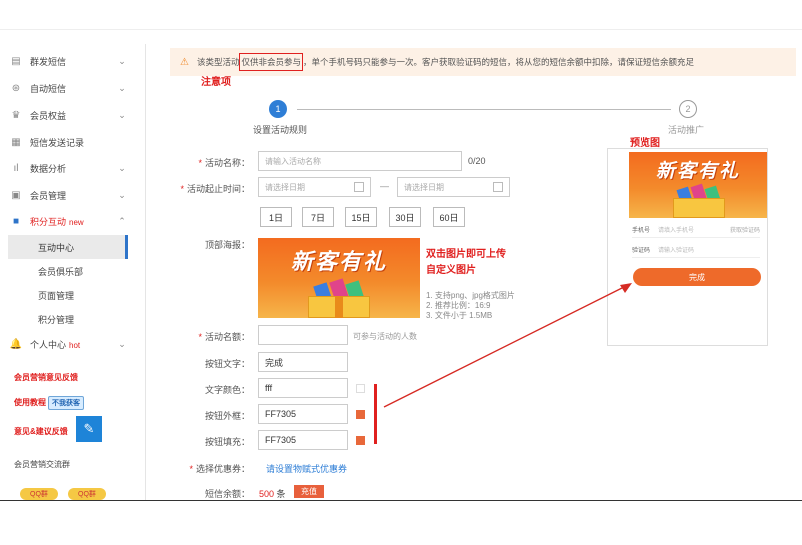  Describe the element at coordinates (338, 262) in the screenshot. I see `poster-banner-text: 新客有礼` at that location.